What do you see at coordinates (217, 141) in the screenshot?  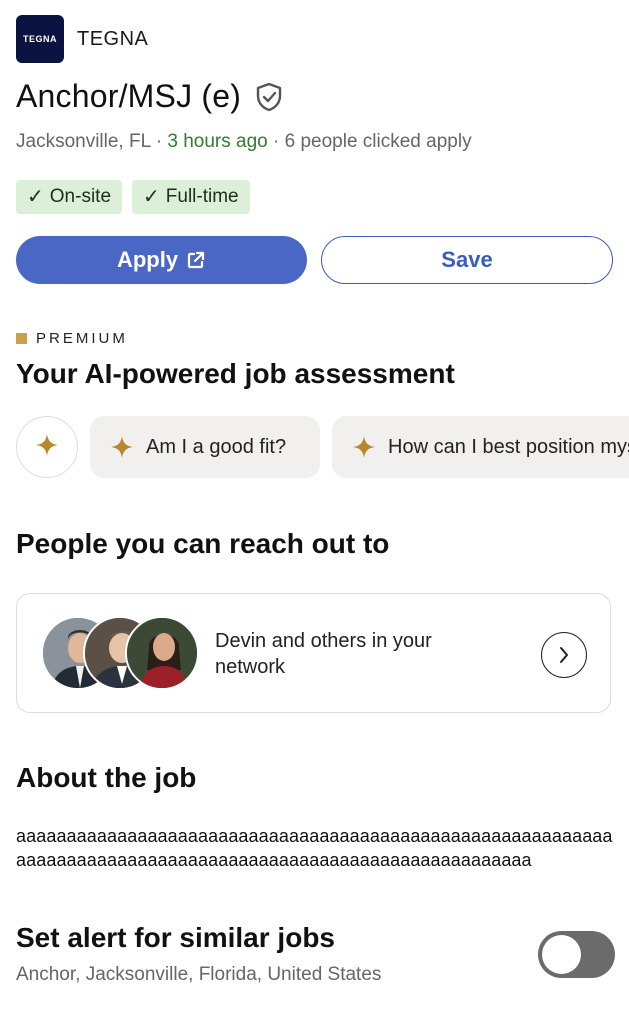 I see `posted-time: 3 hours ago` at bounding box center [217, 141].